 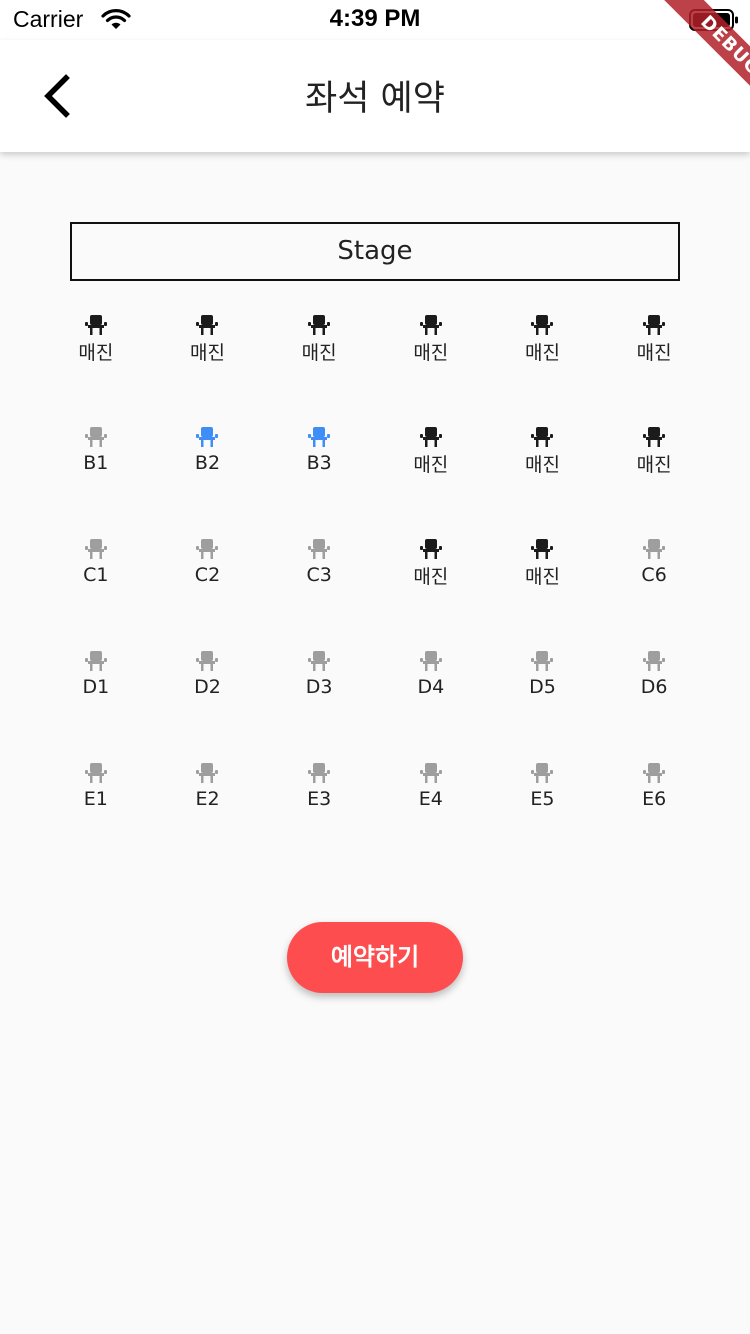 What do you see at coordinates (207, 687) in the screenshot?
I see `seat-label: D2` at bounding box center [207, 687].